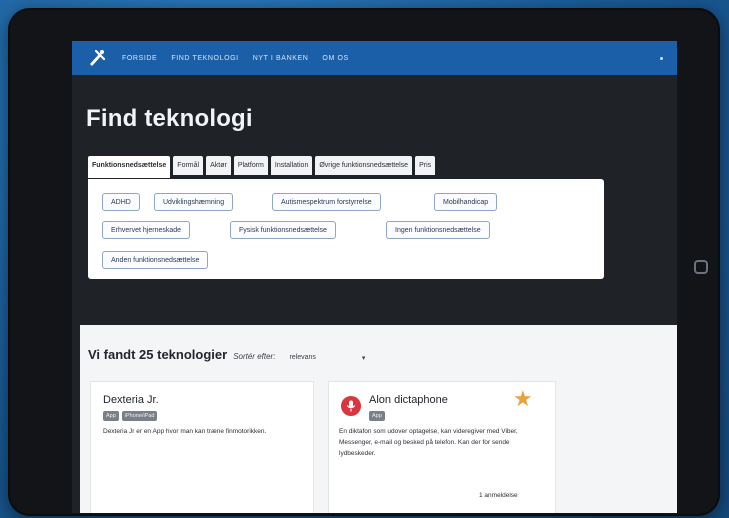 The height and width of the screenshot is (518, 729). I want to click on page-title: Find teknologi, so click(169, 118).